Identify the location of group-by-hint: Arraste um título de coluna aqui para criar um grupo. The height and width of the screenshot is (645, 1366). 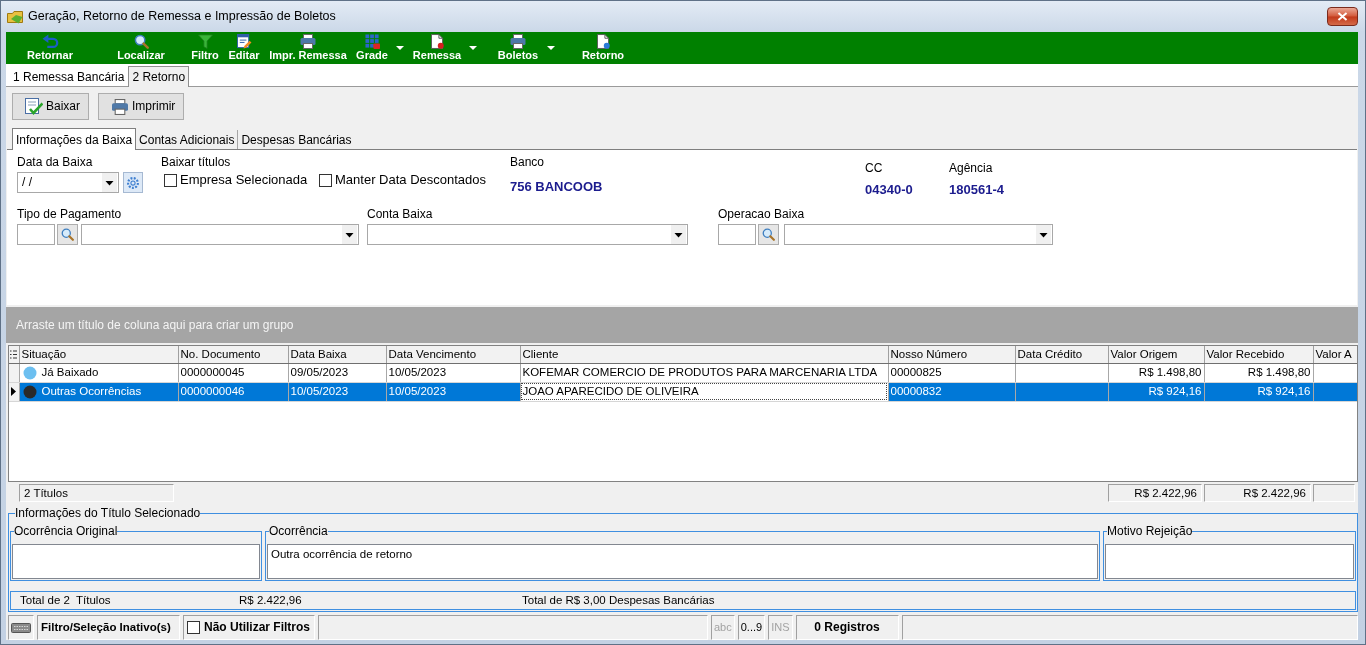
(155, 325).